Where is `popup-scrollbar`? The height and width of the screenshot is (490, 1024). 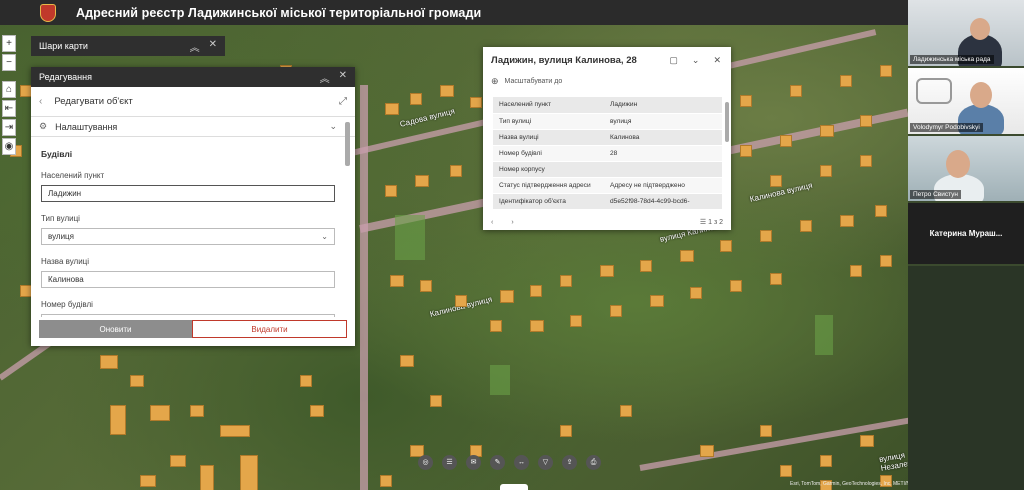 popup-scrollbar is located at coordinates (727, 122).